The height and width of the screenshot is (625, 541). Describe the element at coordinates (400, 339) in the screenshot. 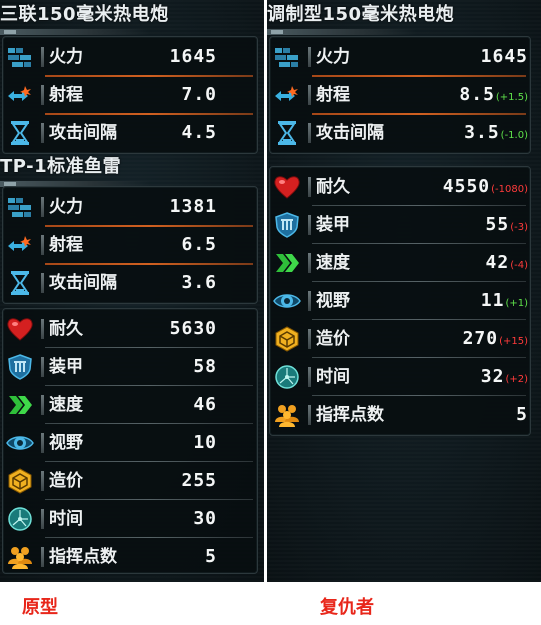

I see `stat-row-ship: 造价 270(+15)` at that location.